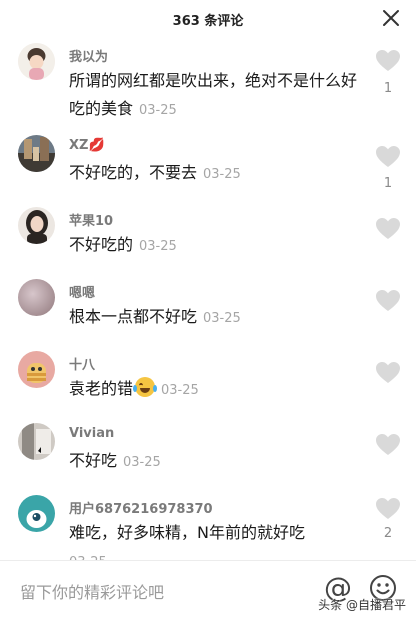 Image resolution: width=416 pixels, height=621 pixels. I want to click on close-icon, so click(391, 18).